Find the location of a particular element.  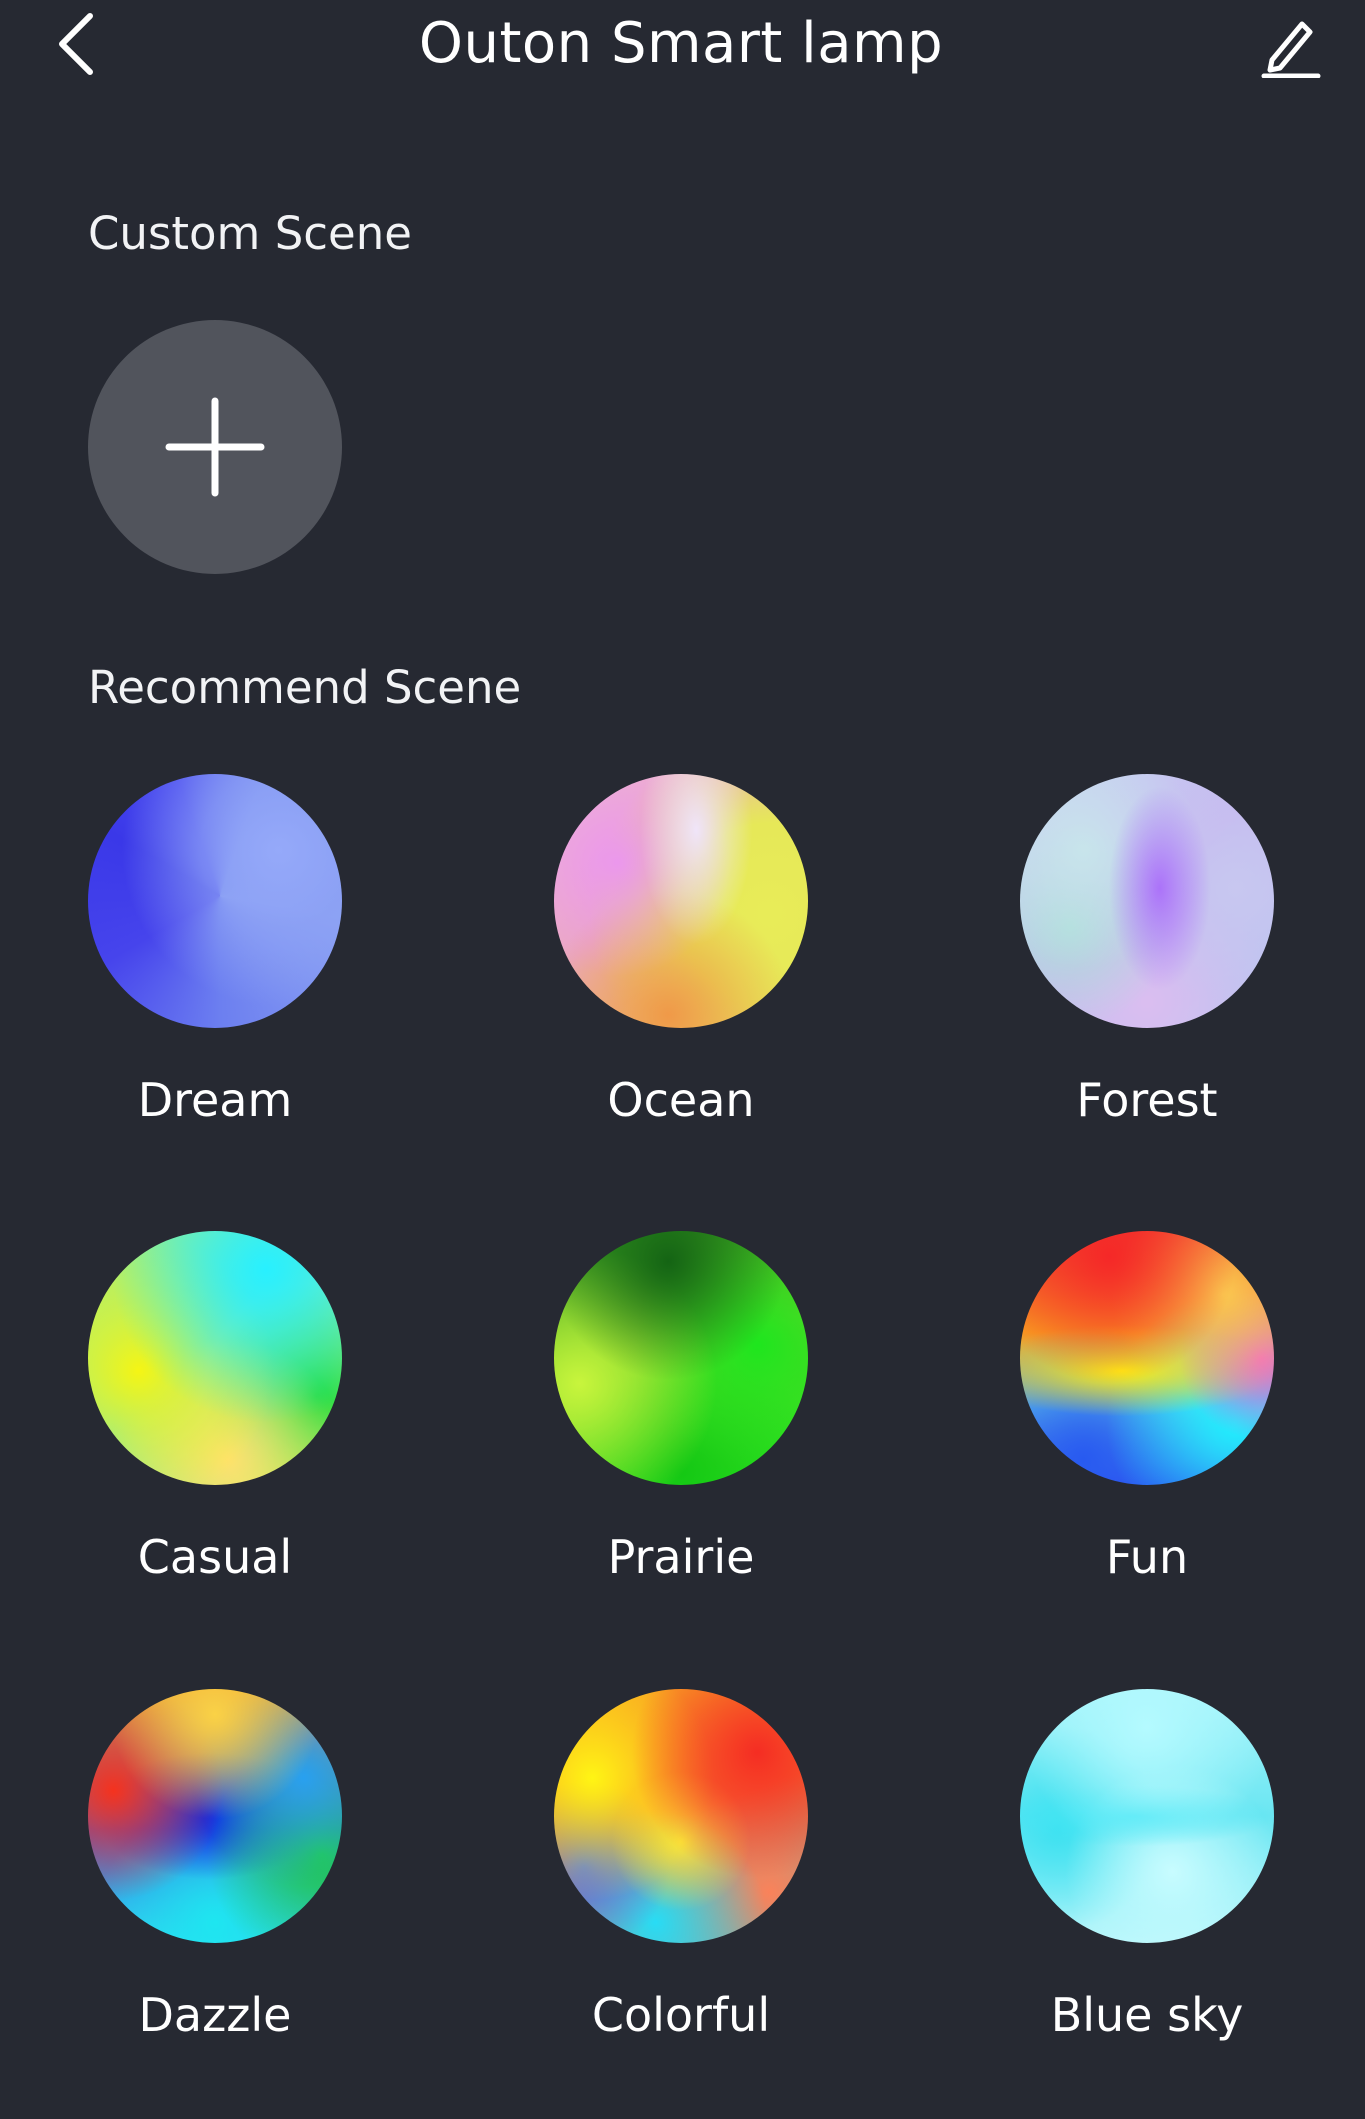

custom-scene-heading: Custom Scene is located at coordinates (250, 233).